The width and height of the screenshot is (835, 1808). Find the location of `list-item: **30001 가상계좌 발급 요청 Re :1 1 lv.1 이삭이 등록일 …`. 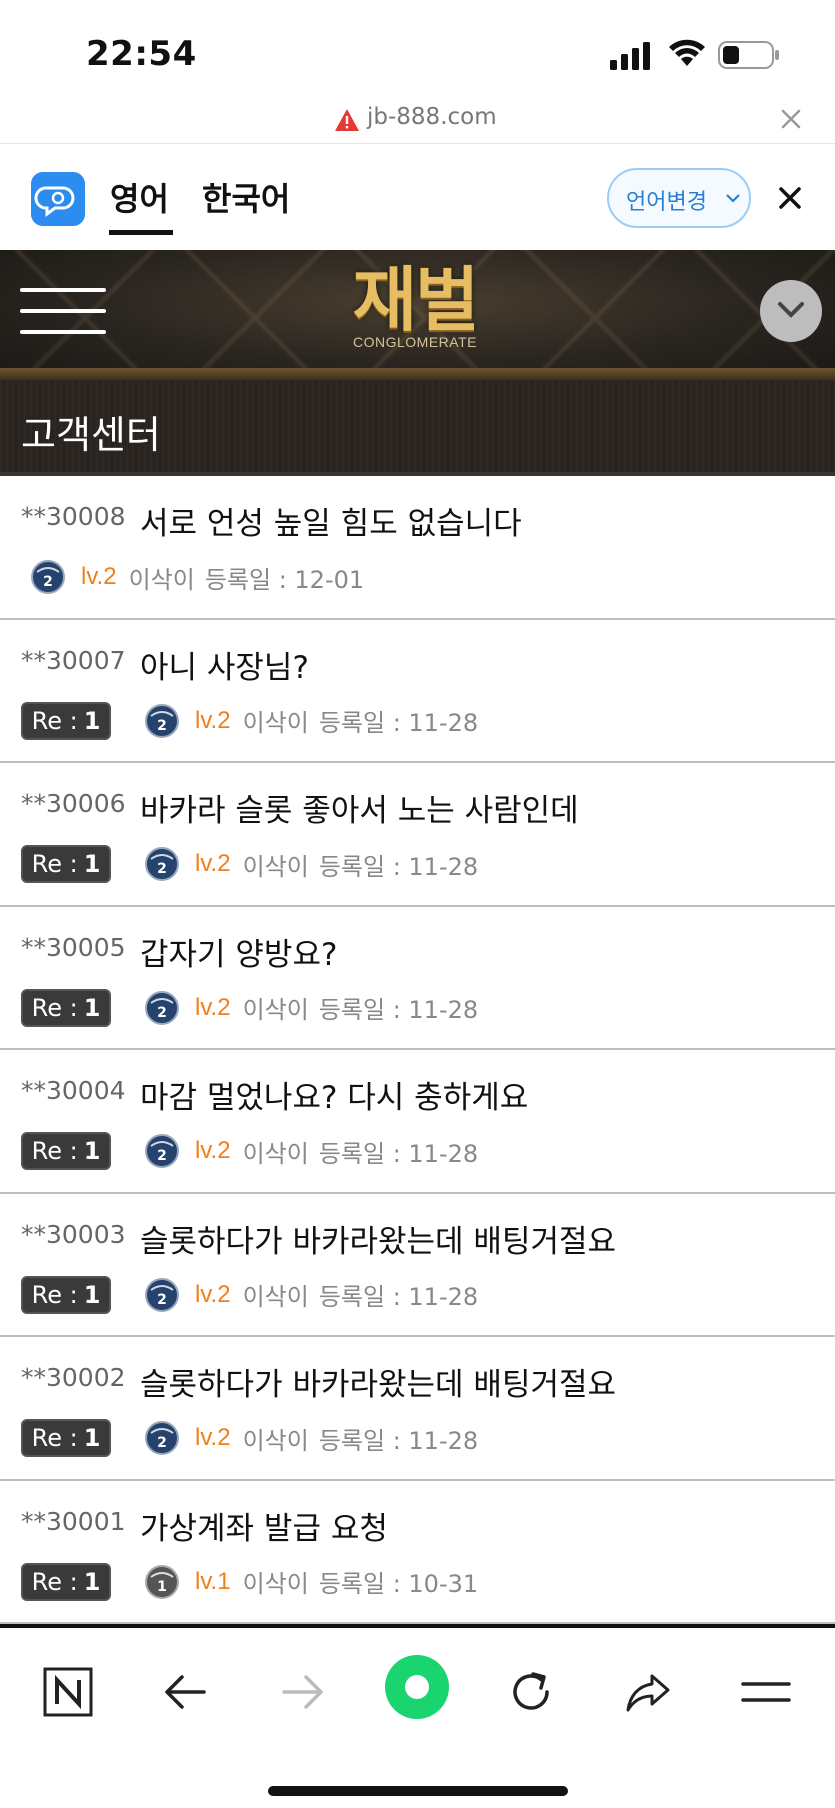

list-item: **30001 가상계좌 발급 요청 Re :1 1 lv.1 이삭이 등록일 … is located at coordinates (417, 1552).